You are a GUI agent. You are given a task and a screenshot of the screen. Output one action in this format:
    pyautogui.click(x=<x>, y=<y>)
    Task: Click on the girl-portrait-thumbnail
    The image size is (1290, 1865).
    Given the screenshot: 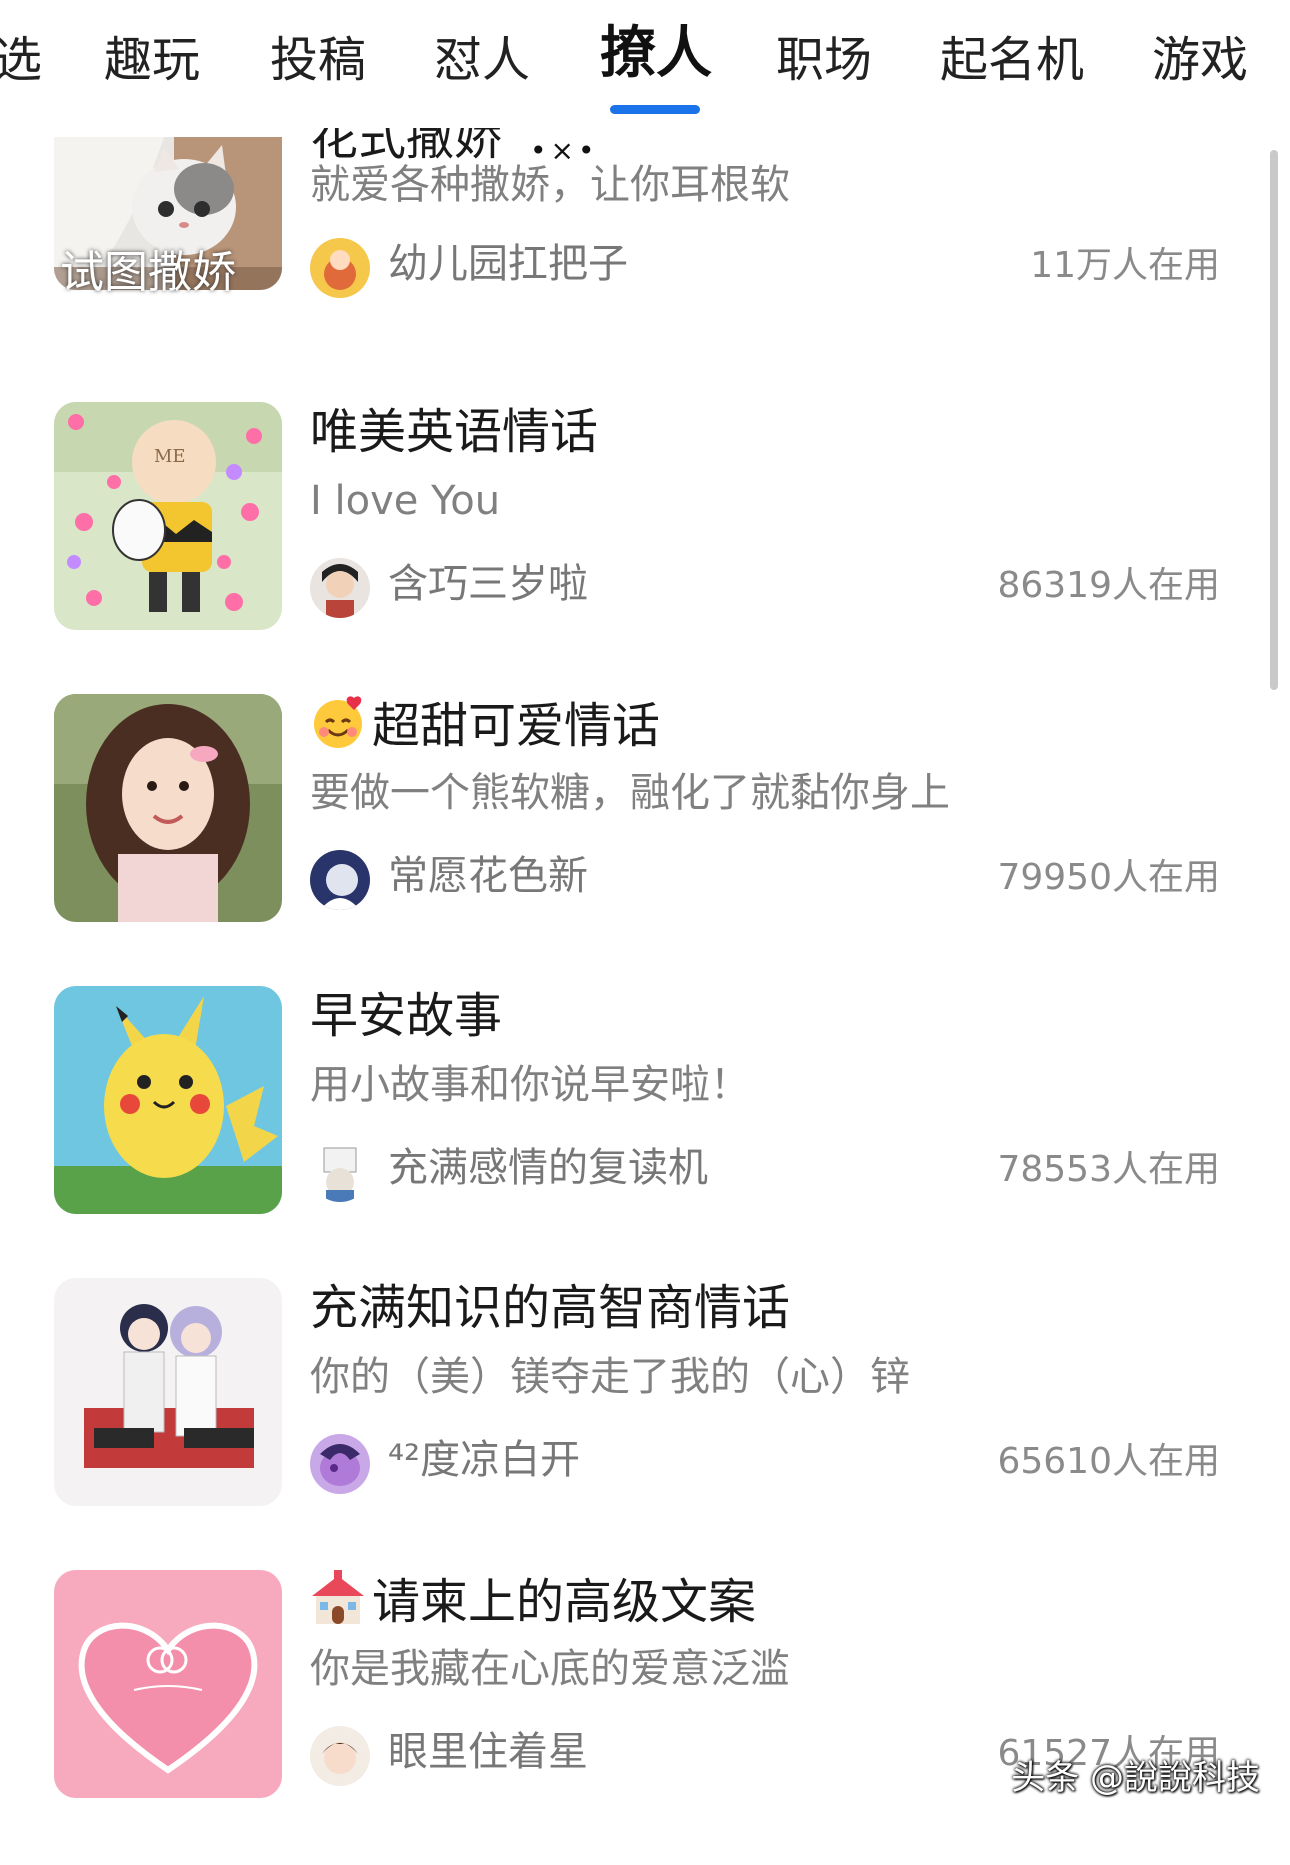 What is the action you would take?
    pyautogui.click(x=168, y=808)
    